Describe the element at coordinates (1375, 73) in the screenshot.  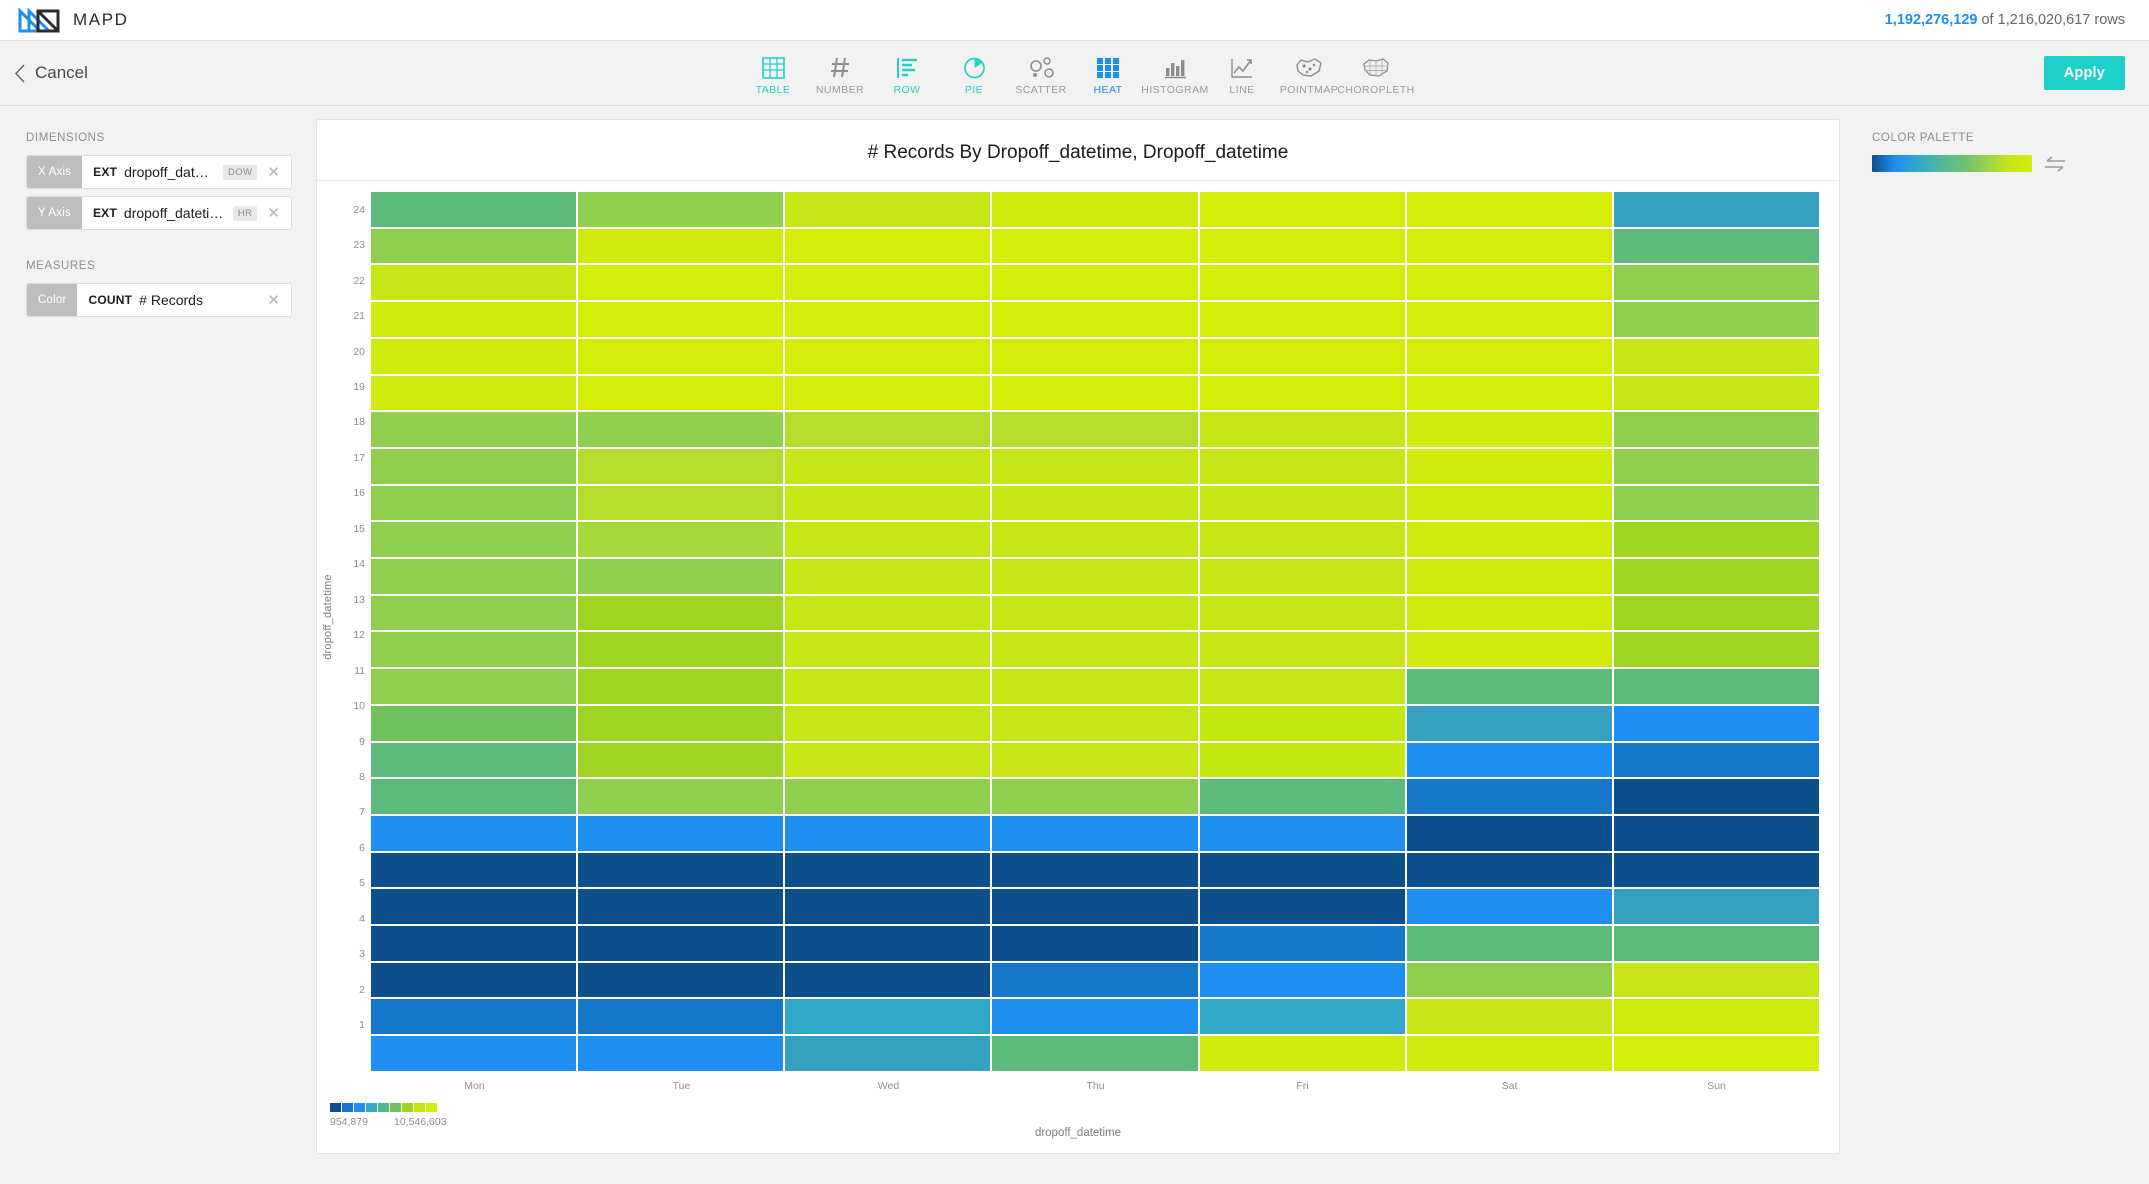
I see `chart-type-choropleth: CHOROPLETH` at that location.